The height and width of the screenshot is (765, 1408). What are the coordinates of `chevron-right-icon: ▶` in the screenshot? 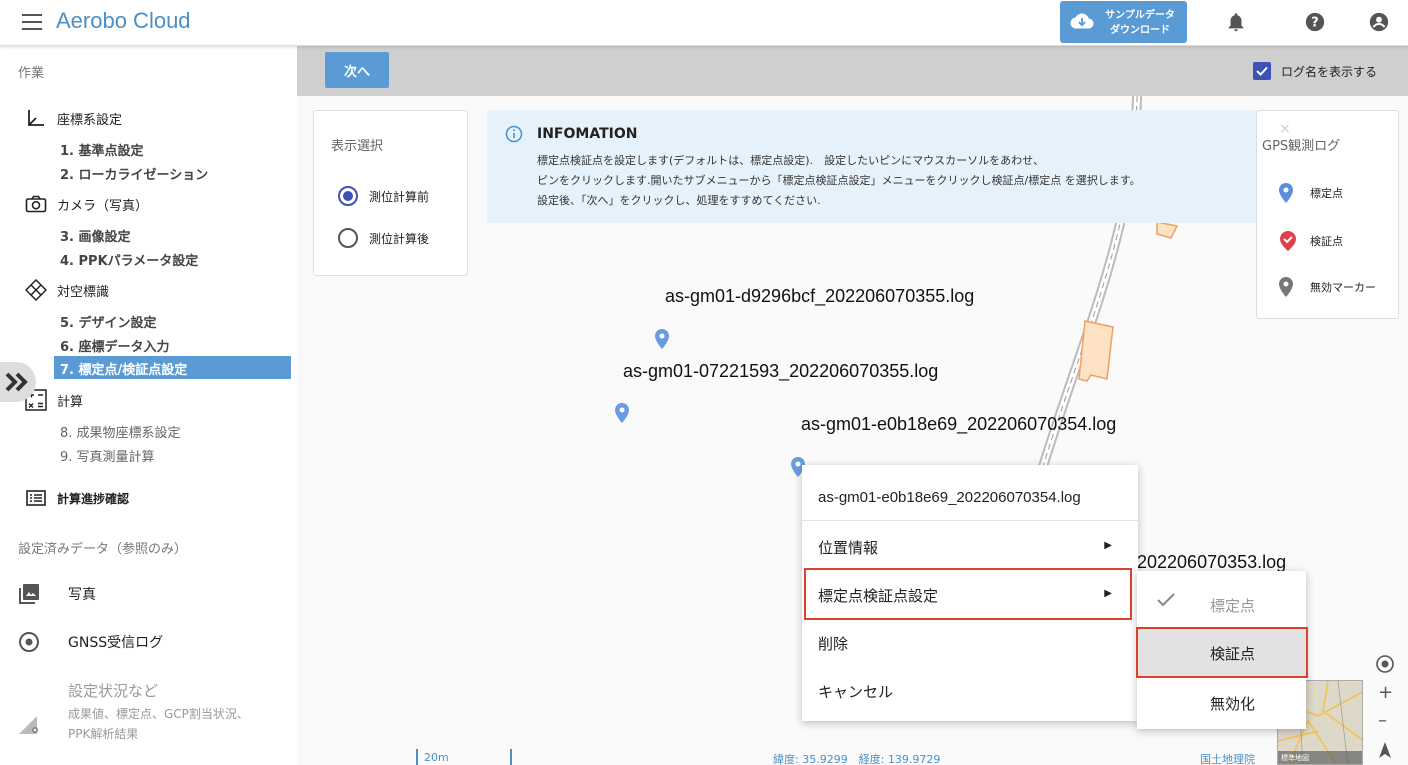 It's located at (1108, 593).